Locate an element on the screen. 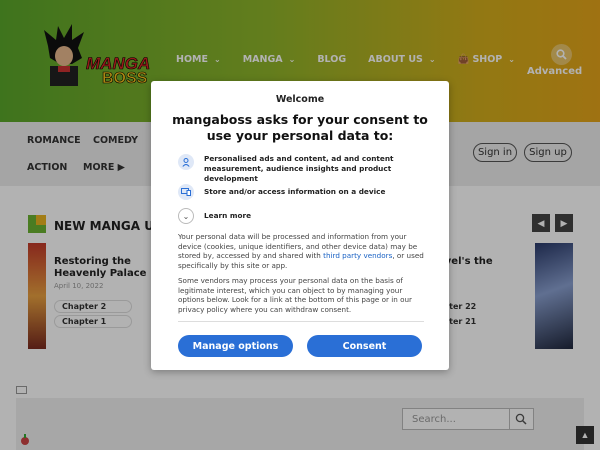  learn-more-label: Learn more is located at coordinates (228, 215).